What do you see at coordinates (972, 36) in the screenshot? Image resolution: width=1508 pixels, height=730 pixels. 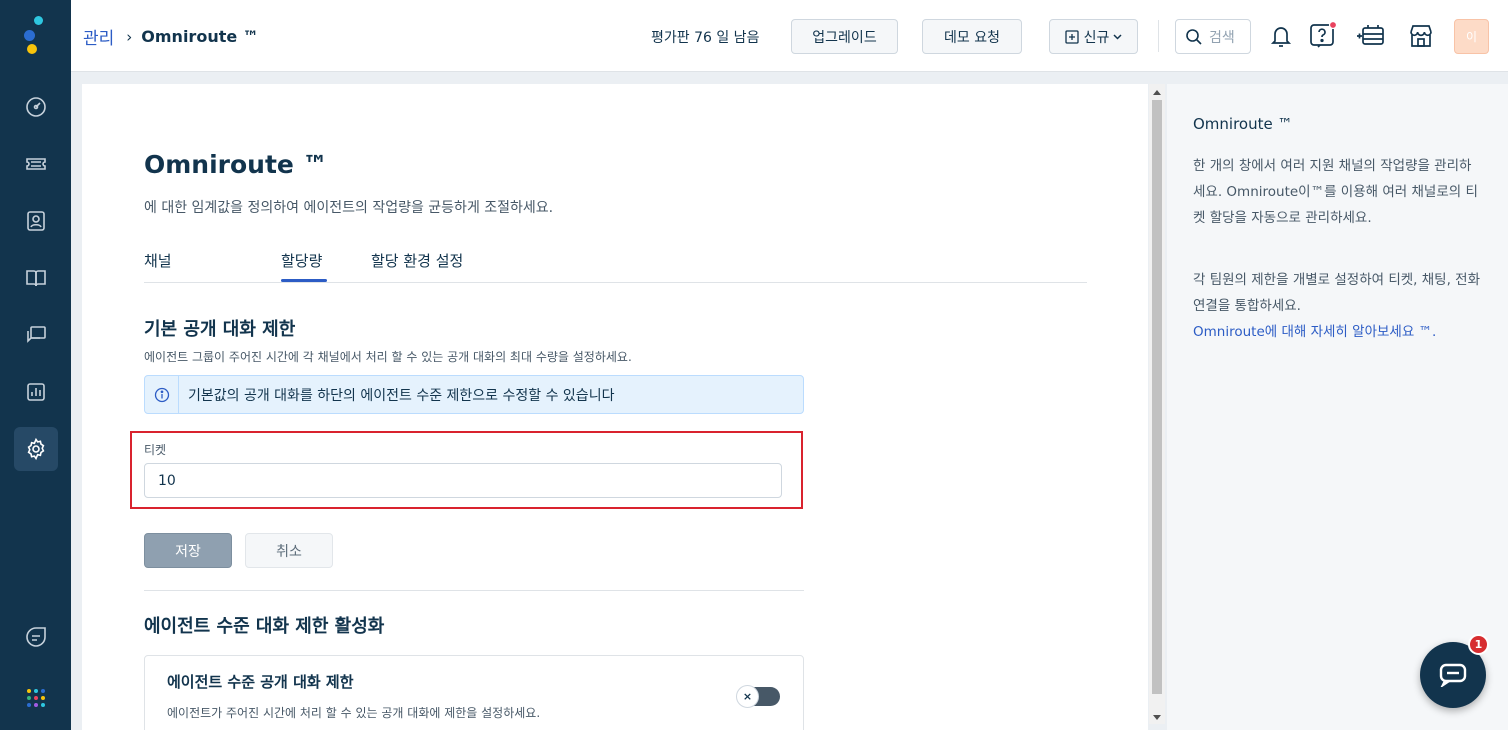 I see `request-demo-button: 데모 요청` at bounding box center [972, 36].